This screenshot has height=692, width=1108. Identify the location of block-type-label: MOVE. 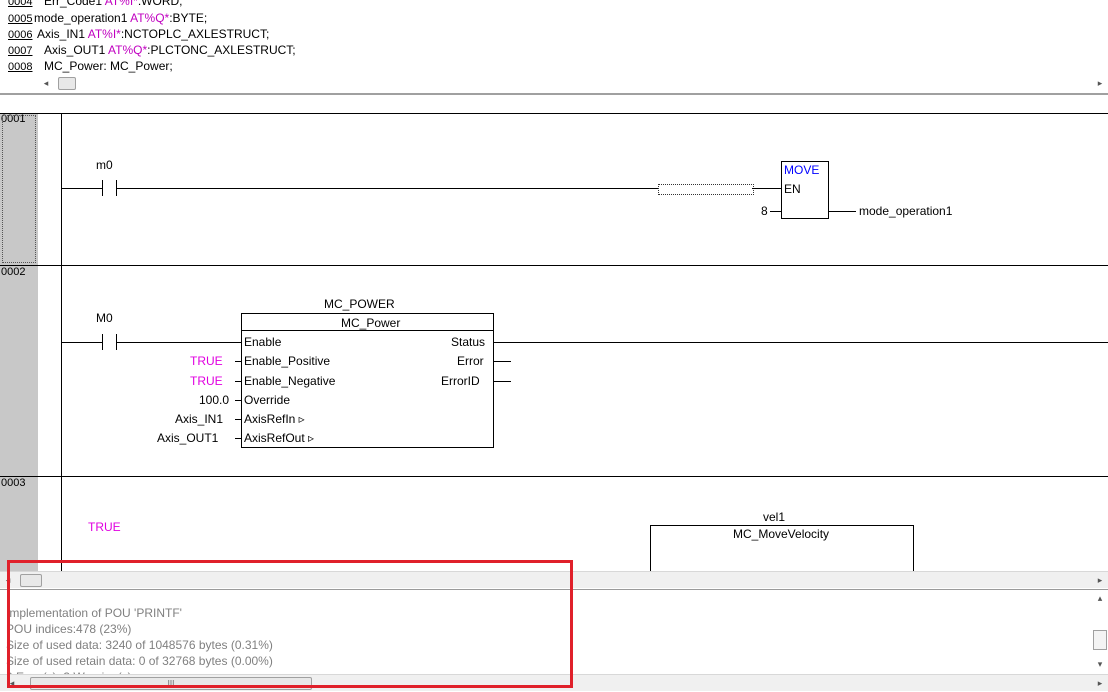
(802, 170).